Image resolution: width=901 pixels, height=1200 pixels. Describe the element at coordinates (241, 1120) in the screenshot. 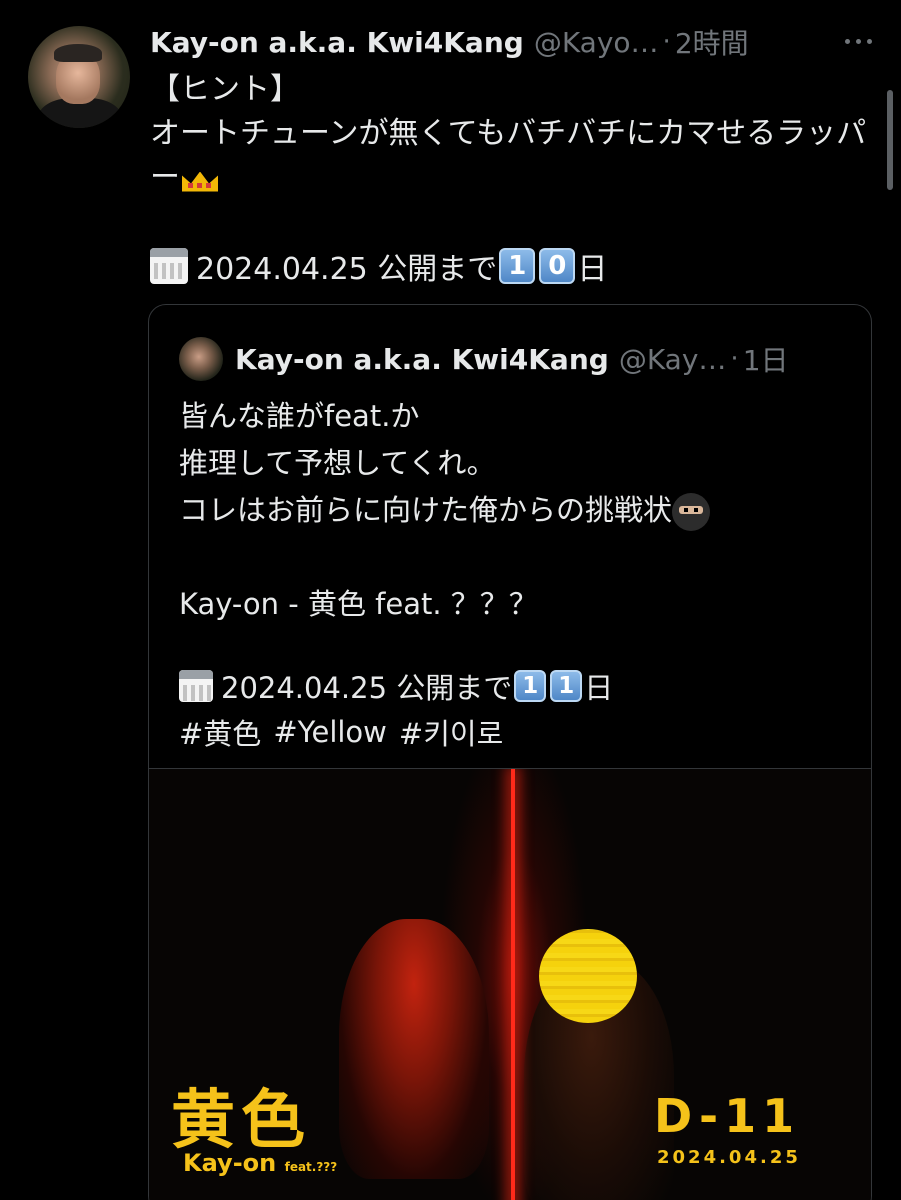

I see `poster-title: 黄色` at that location.